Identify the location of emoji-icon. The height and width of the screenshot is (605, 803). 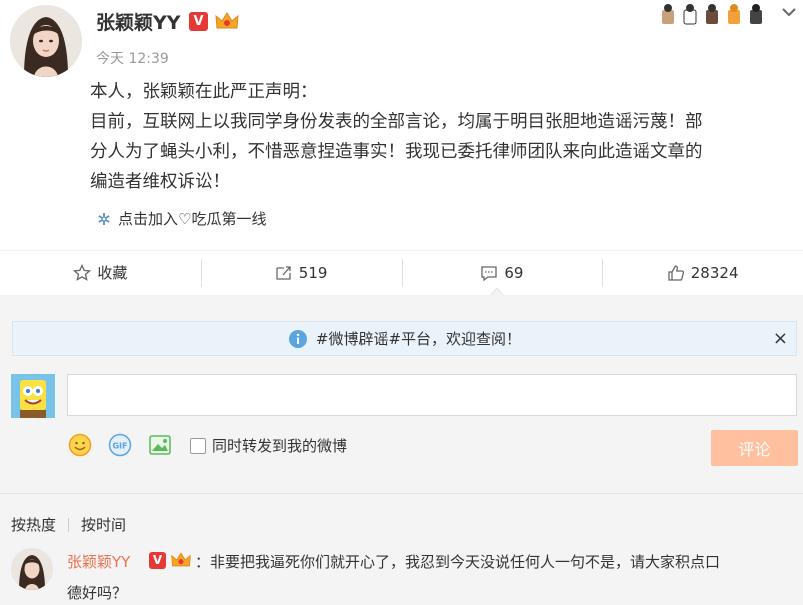
(80, 445).